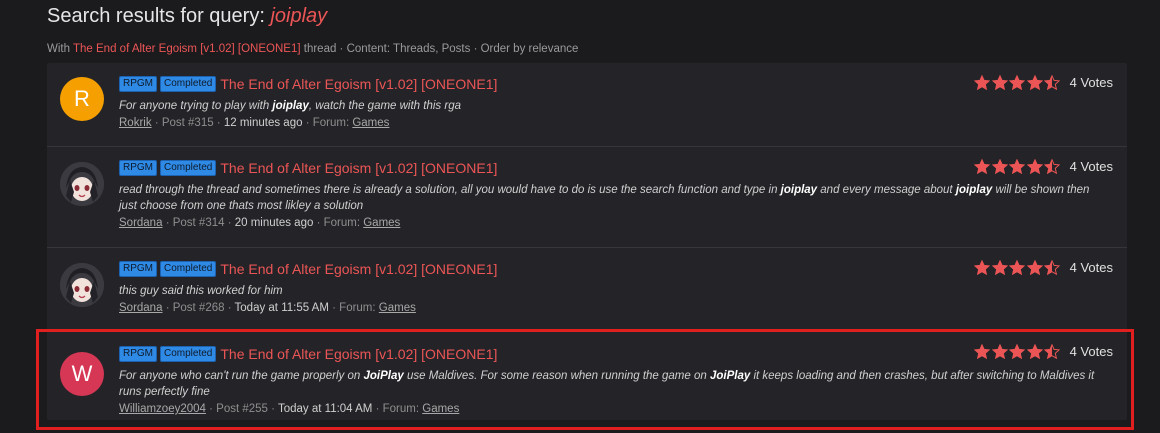  What do you see at coordinates (325, 409) in the screenshot?
I see `post-time: Today at 11:04 AM` at bounding box center [325, 409].